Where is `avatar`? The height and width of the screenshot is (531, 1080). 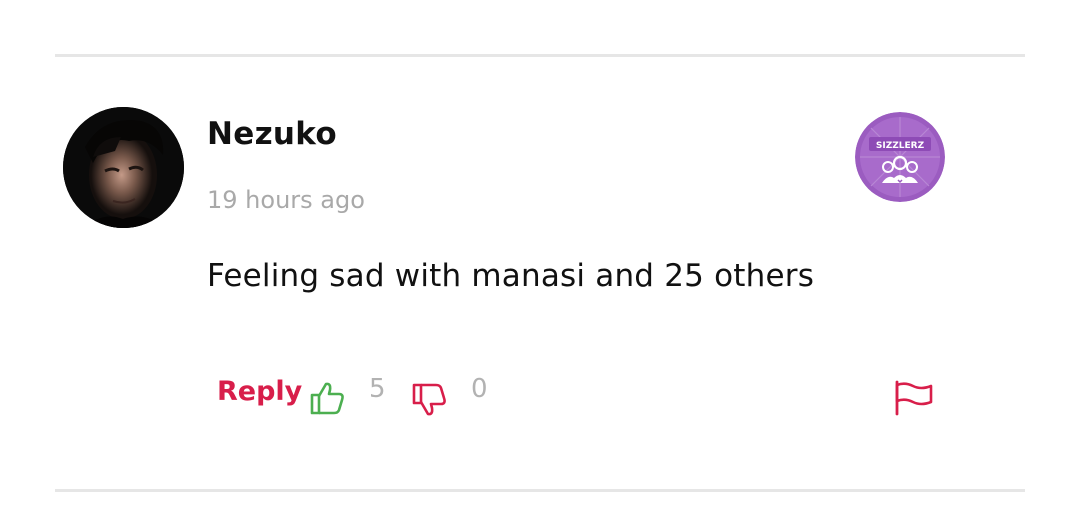 avatar is located at coordinates (123, 167).